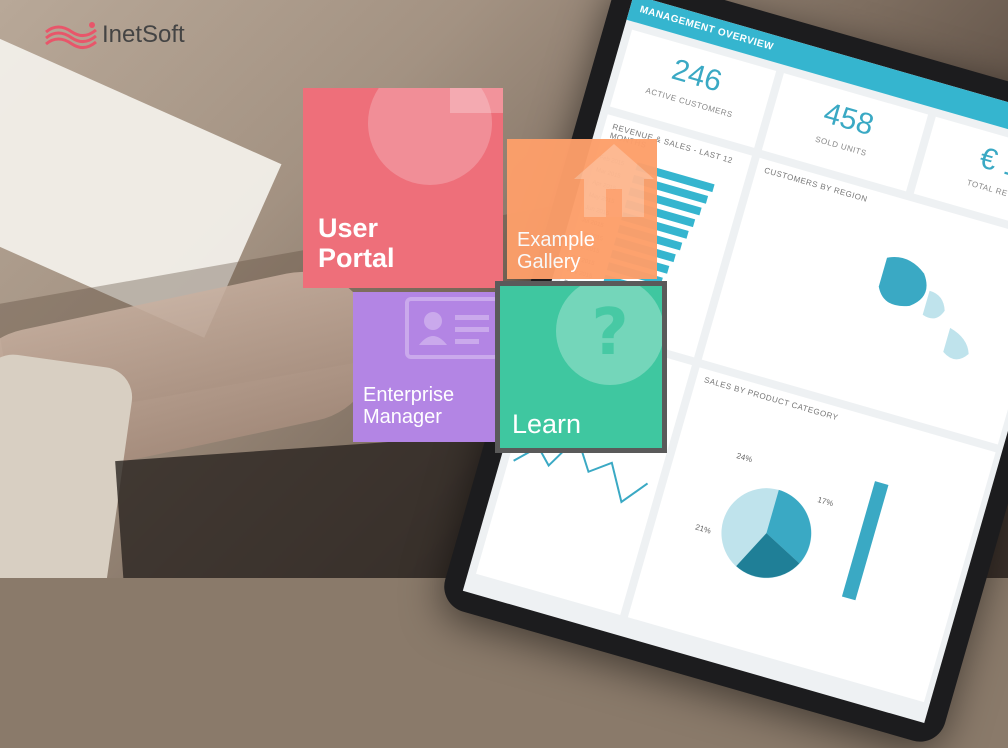 This screenshot has width=1008, height=748. What do you see at coordinates (71, 35) in the screenshot?
I see `inetsoft-logo-icon` at bounding box center [71, 35].